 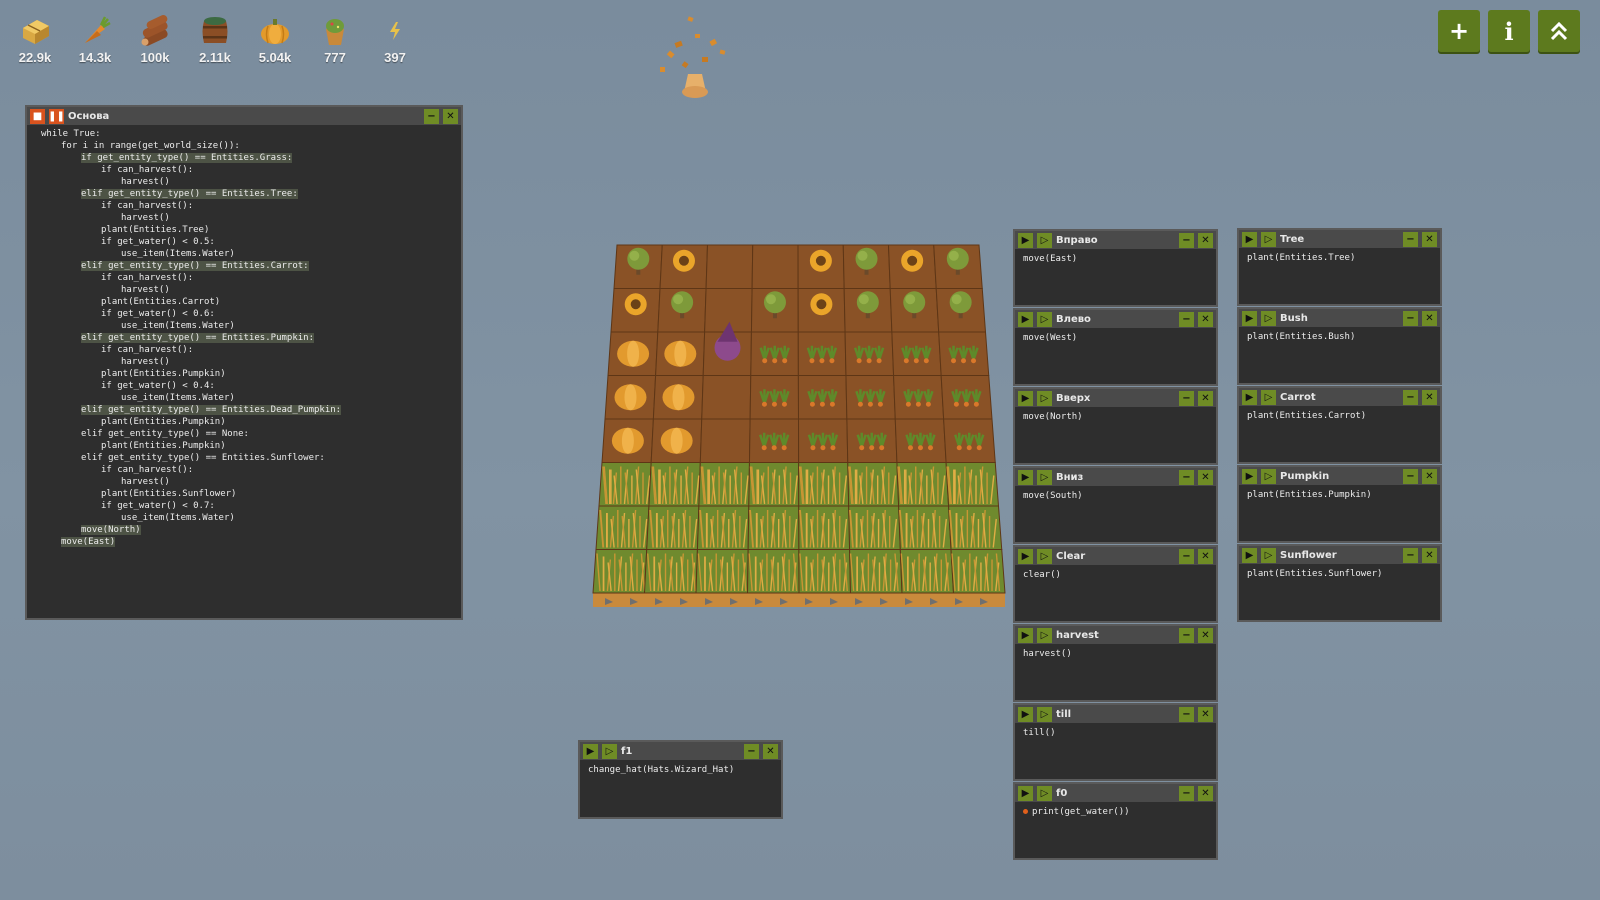 I want to click on window-header: ▶ ▷ Вправо − ✕, so click(x=1115, y=240).